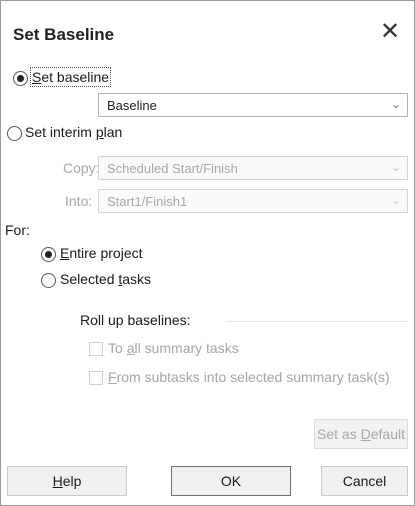  I want to click on close-icon: ✕, so click(390, 32).